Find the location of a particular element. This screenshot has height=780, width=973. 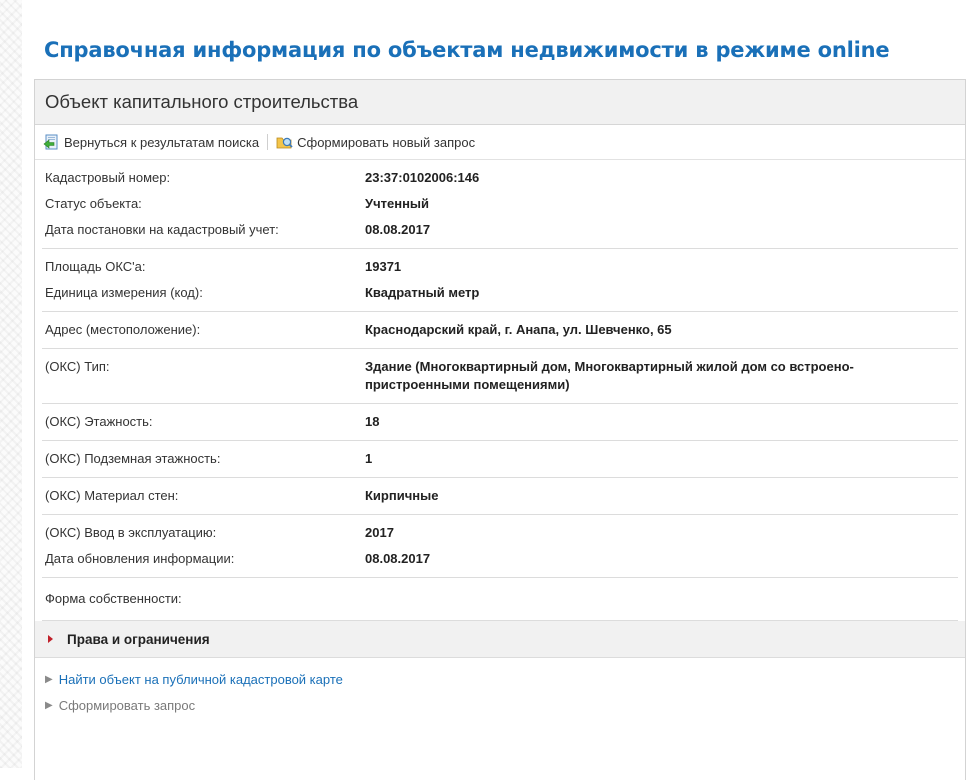

underground-floors-label: (ОКС) Подземная этажность: is located at coordinates (133, 458).